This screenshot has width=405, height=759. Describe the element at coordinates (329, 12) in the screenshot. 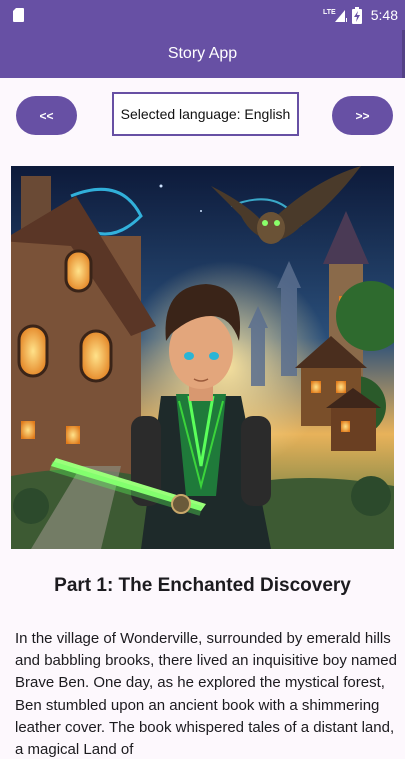

I see `lte-label: LTE` at that location.